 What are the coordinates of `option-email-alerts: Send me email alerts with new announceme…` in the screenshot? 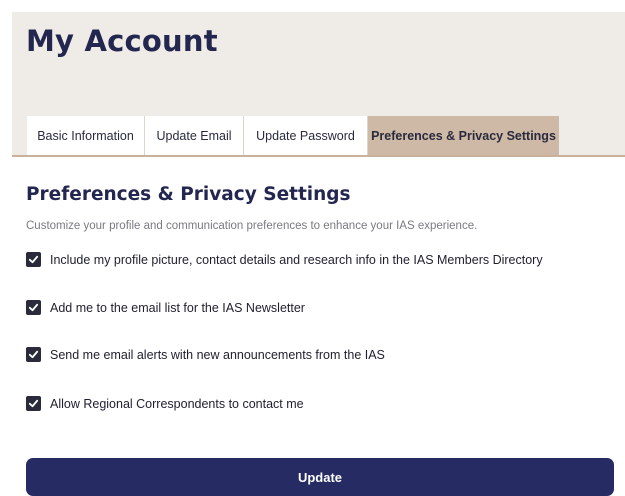 It's located at (205, 354).